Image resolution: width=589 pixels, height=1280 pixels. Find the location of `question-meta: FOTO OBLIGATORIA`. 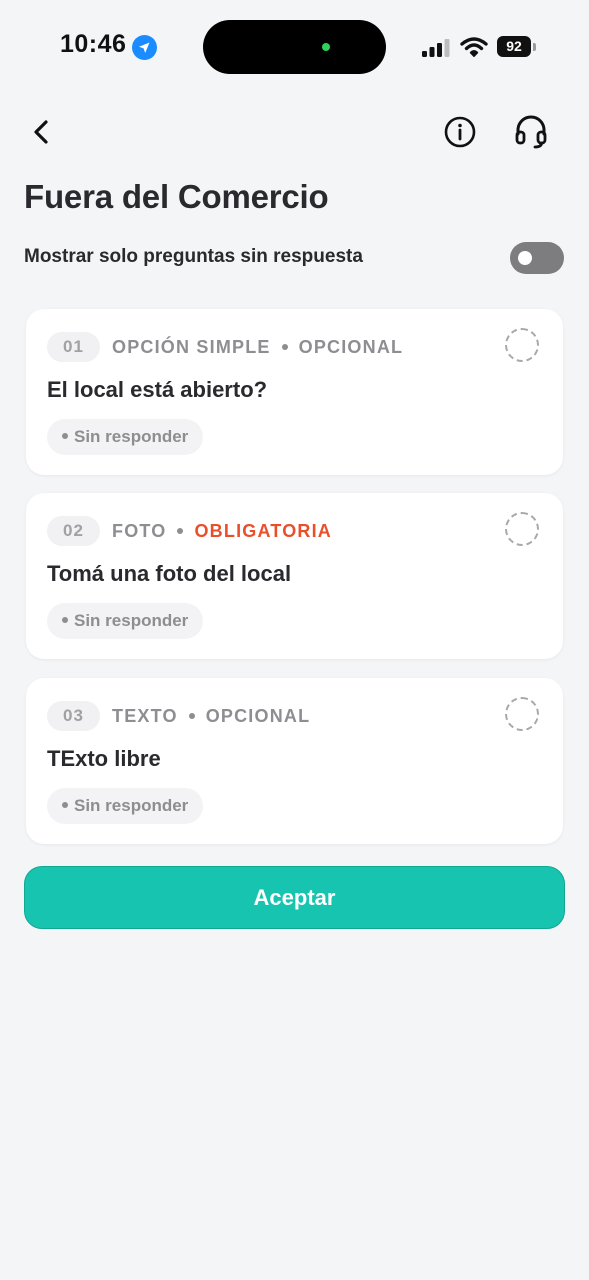

question-meta: FOTO OBLIGATORIA is located at coordinates (222, 531).